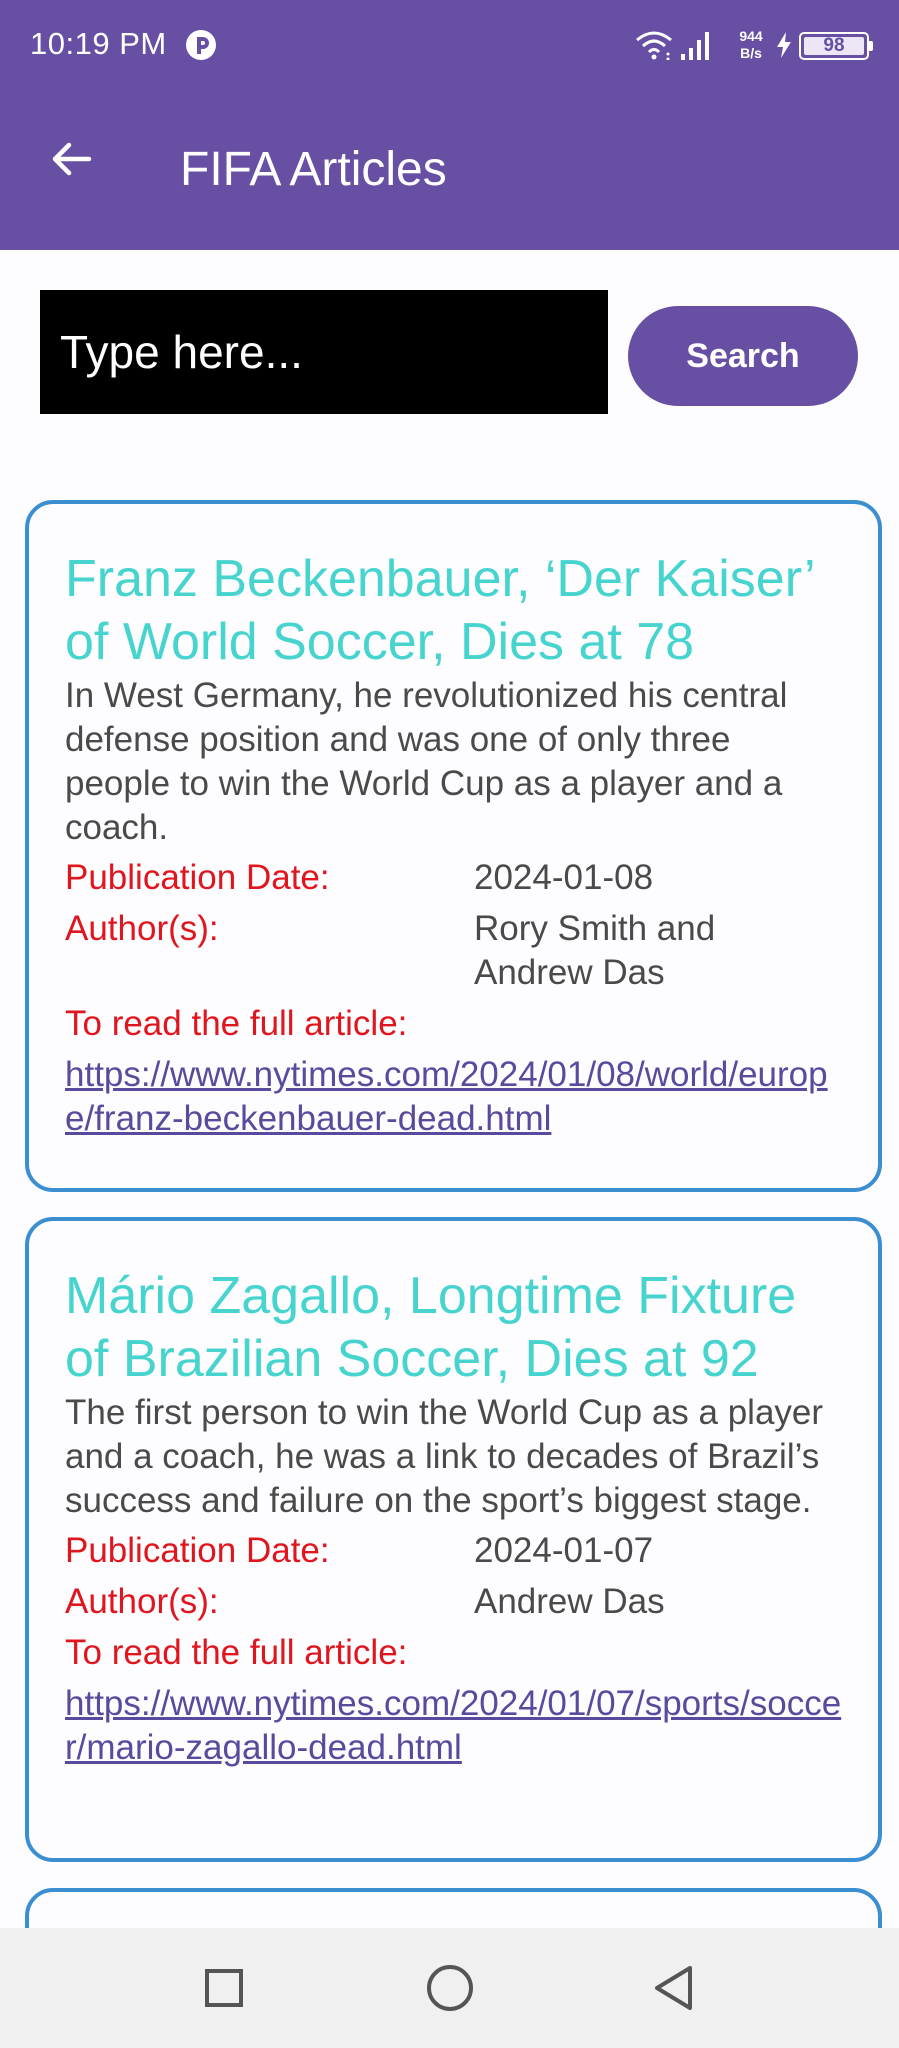 The height and width of the screenshot is (2048, 899). Describe the element at coordinates (751, 53) in the screenshot. I see `network-speed-unit: B/s` at that location.